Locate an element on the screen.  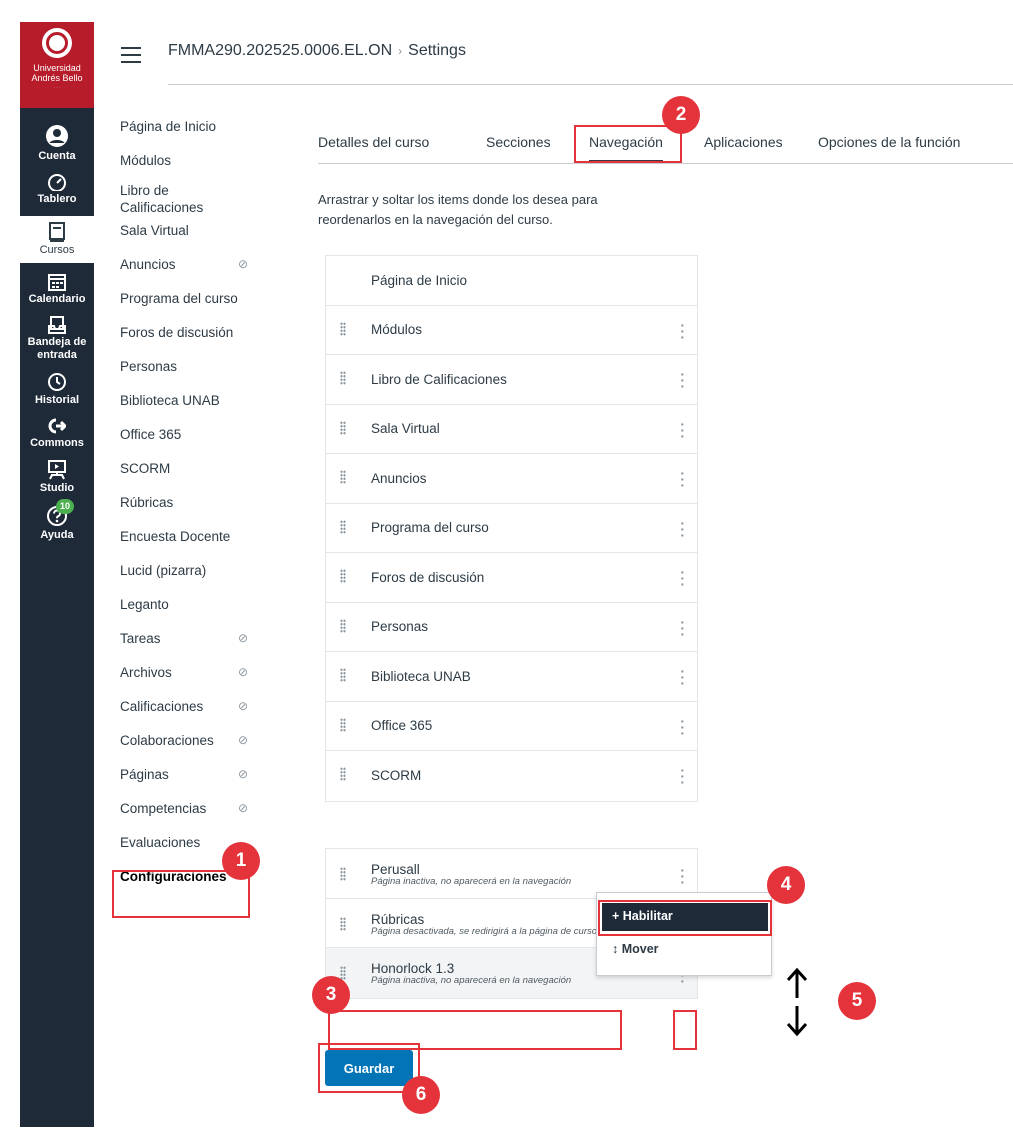
nav-list-item: Foros de discusión · · · is located at coordinates (511, 578).